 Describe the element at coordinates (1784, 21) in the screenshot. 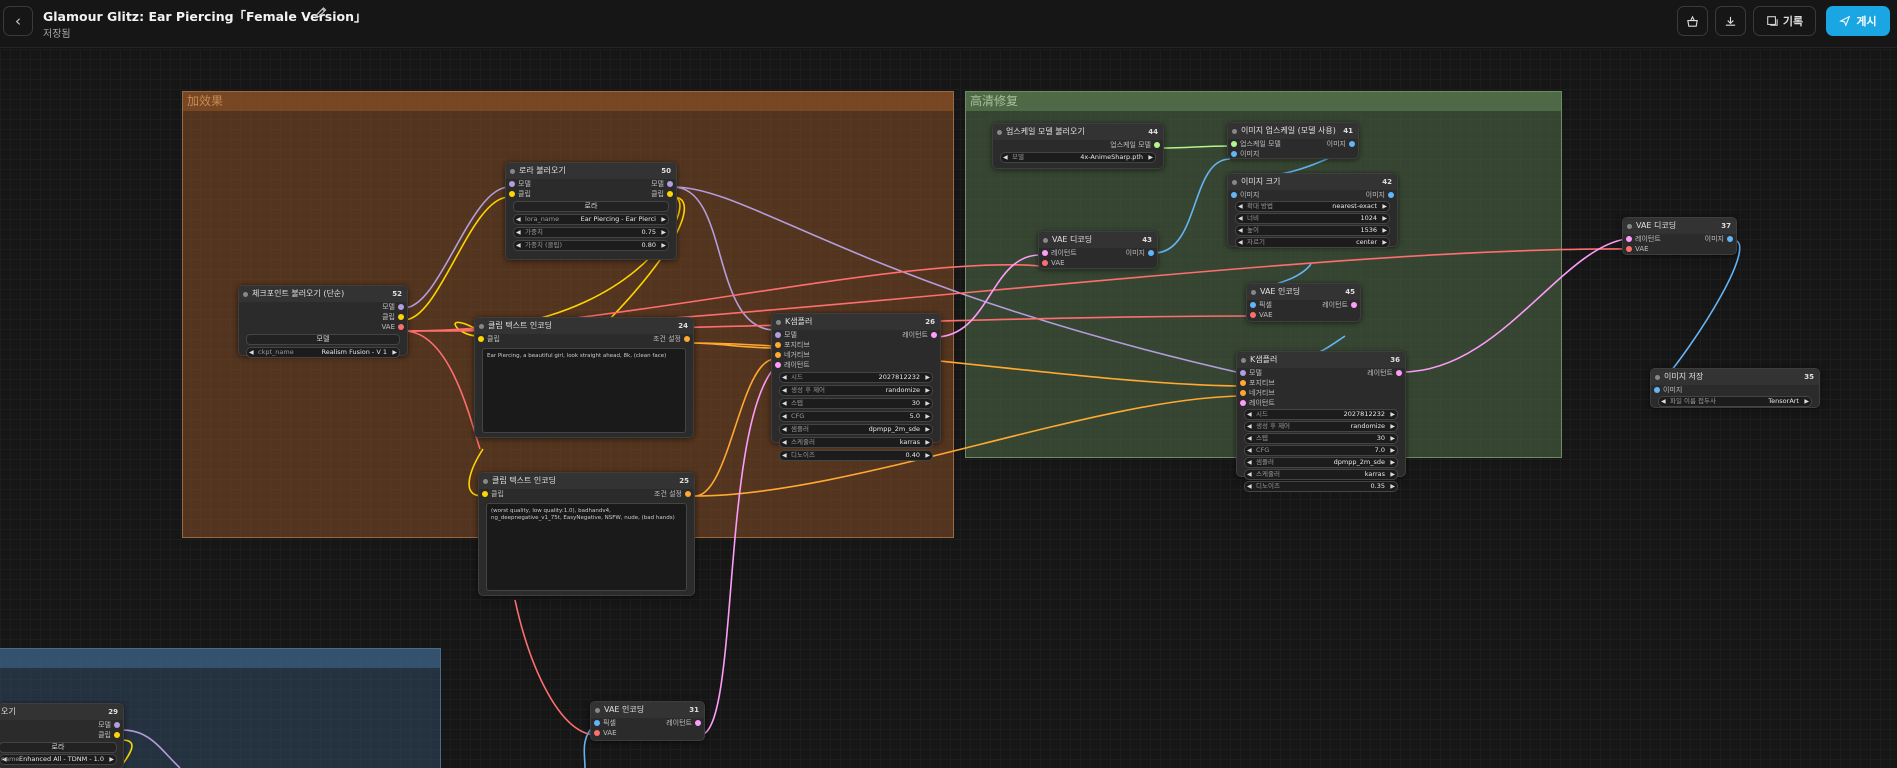

I see `history-button: 기록` at that location.